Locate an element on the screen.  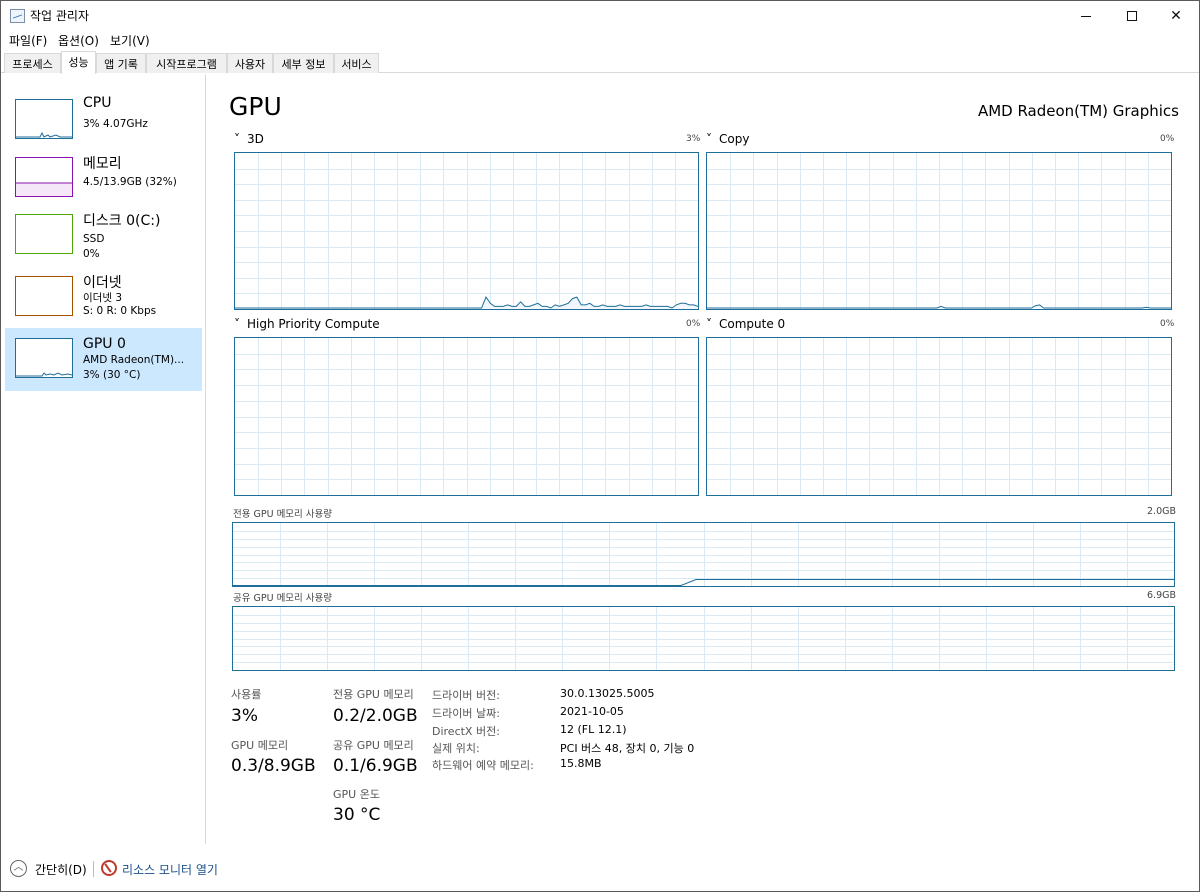
sidebar-item-ethernet: 이더넷 이더넷 3 S: 0 R: 0 Kbps is located at coordinates (103, 297).